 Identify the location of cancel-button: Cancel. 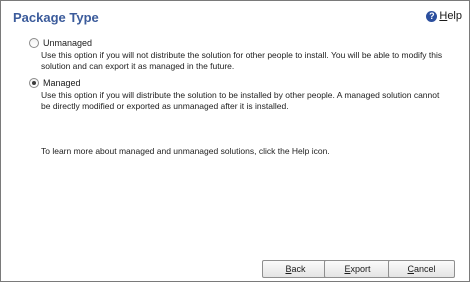
(421, 269).